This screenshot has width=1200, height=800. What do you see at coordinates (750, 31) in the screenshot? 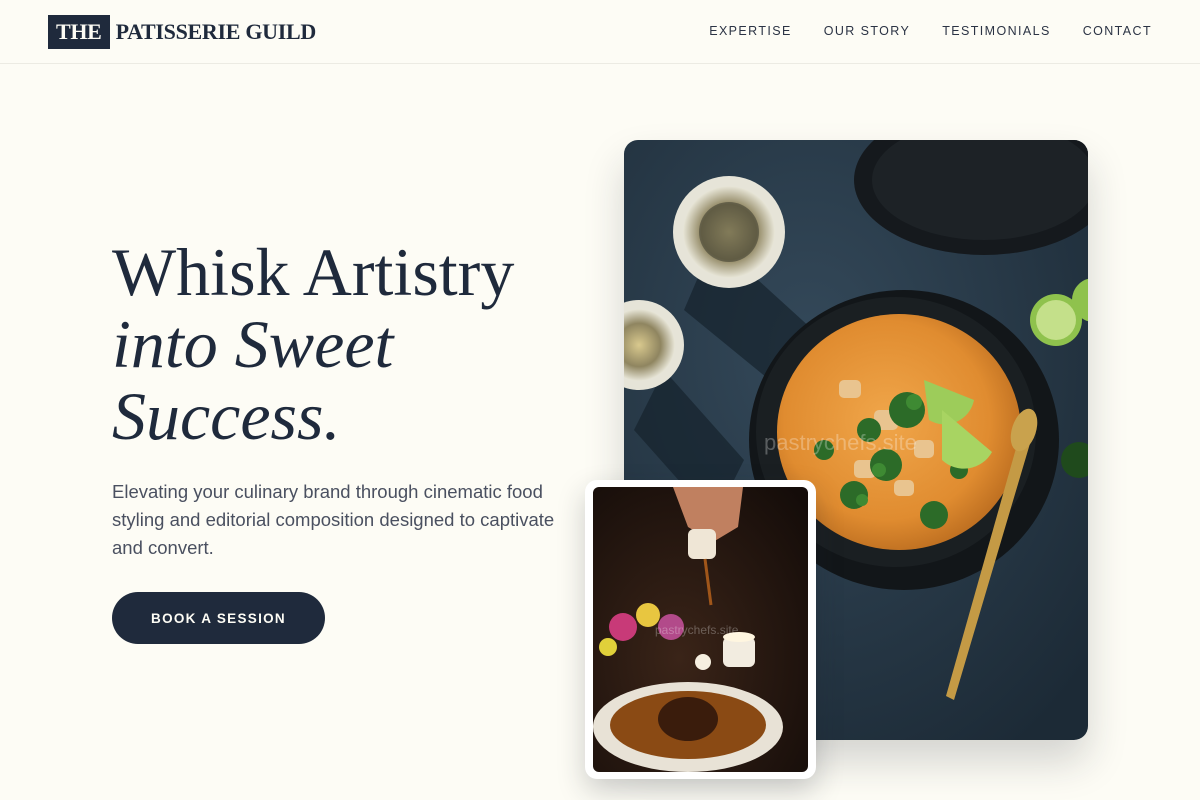
I see `nav-link-expertise: EXPERTISE` at bounding box center [750, 31].